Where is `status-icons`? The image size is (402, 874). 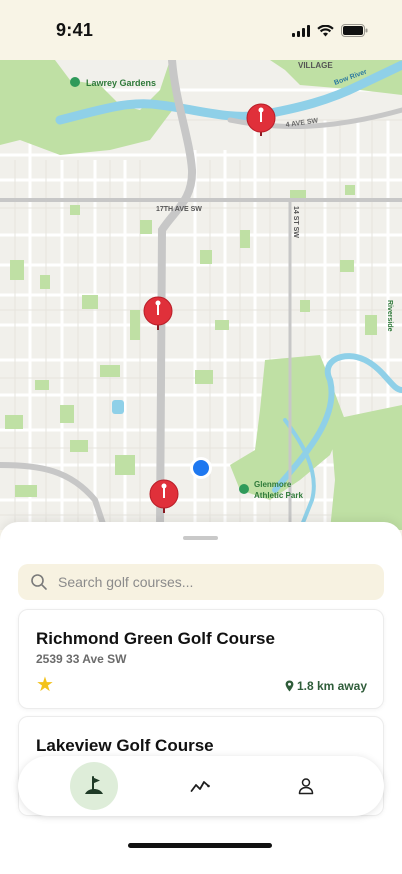 status-icons is located at coordinates (330, 30).